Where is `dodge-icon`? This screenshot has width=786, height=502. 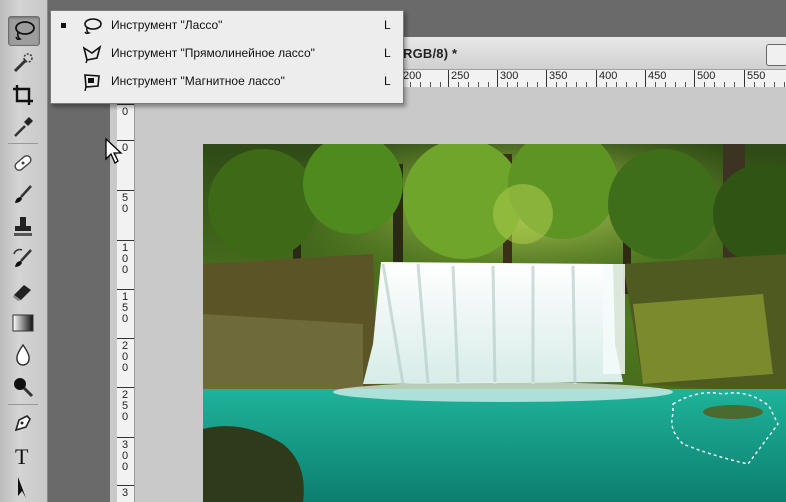
dodge-icon is located at coordinates (24, 388).